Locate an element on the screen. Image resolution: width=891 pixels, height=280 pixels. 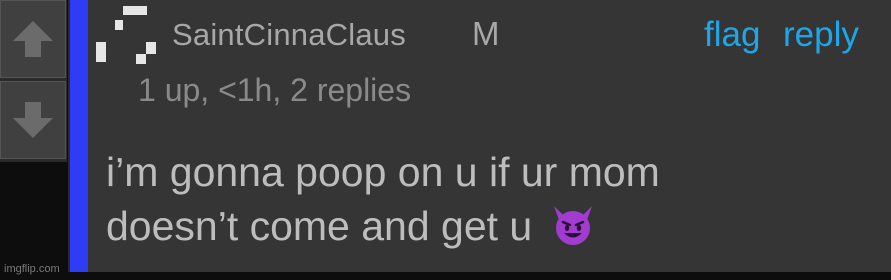
comment-meta: 1 up, <1h, 2 replies is located at coordinates (275, 90).